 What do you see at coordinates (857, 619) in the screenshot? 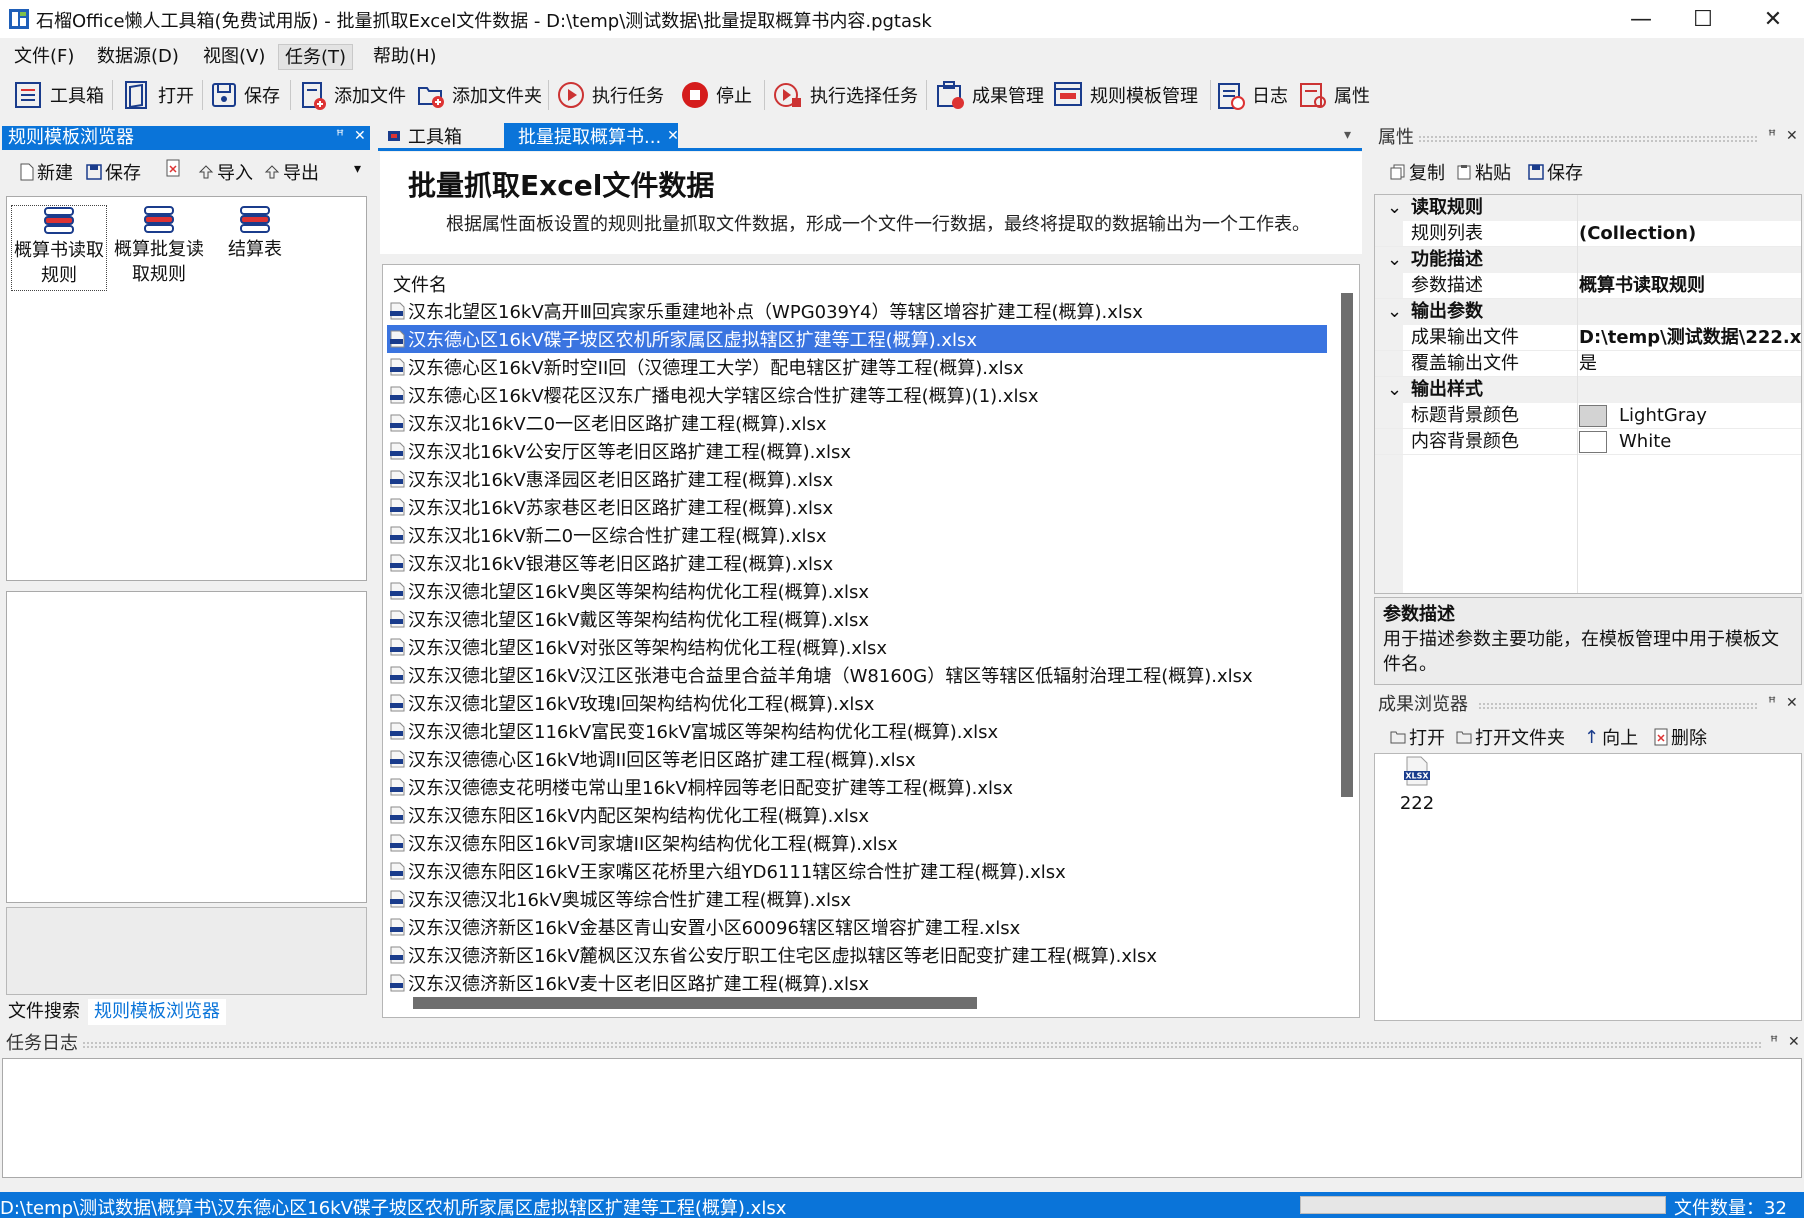
I see `file-row: 汉东汉德北望区16kV戴区等架构结构优化工程(概算).xlsx` at bounding box center [857, 619].